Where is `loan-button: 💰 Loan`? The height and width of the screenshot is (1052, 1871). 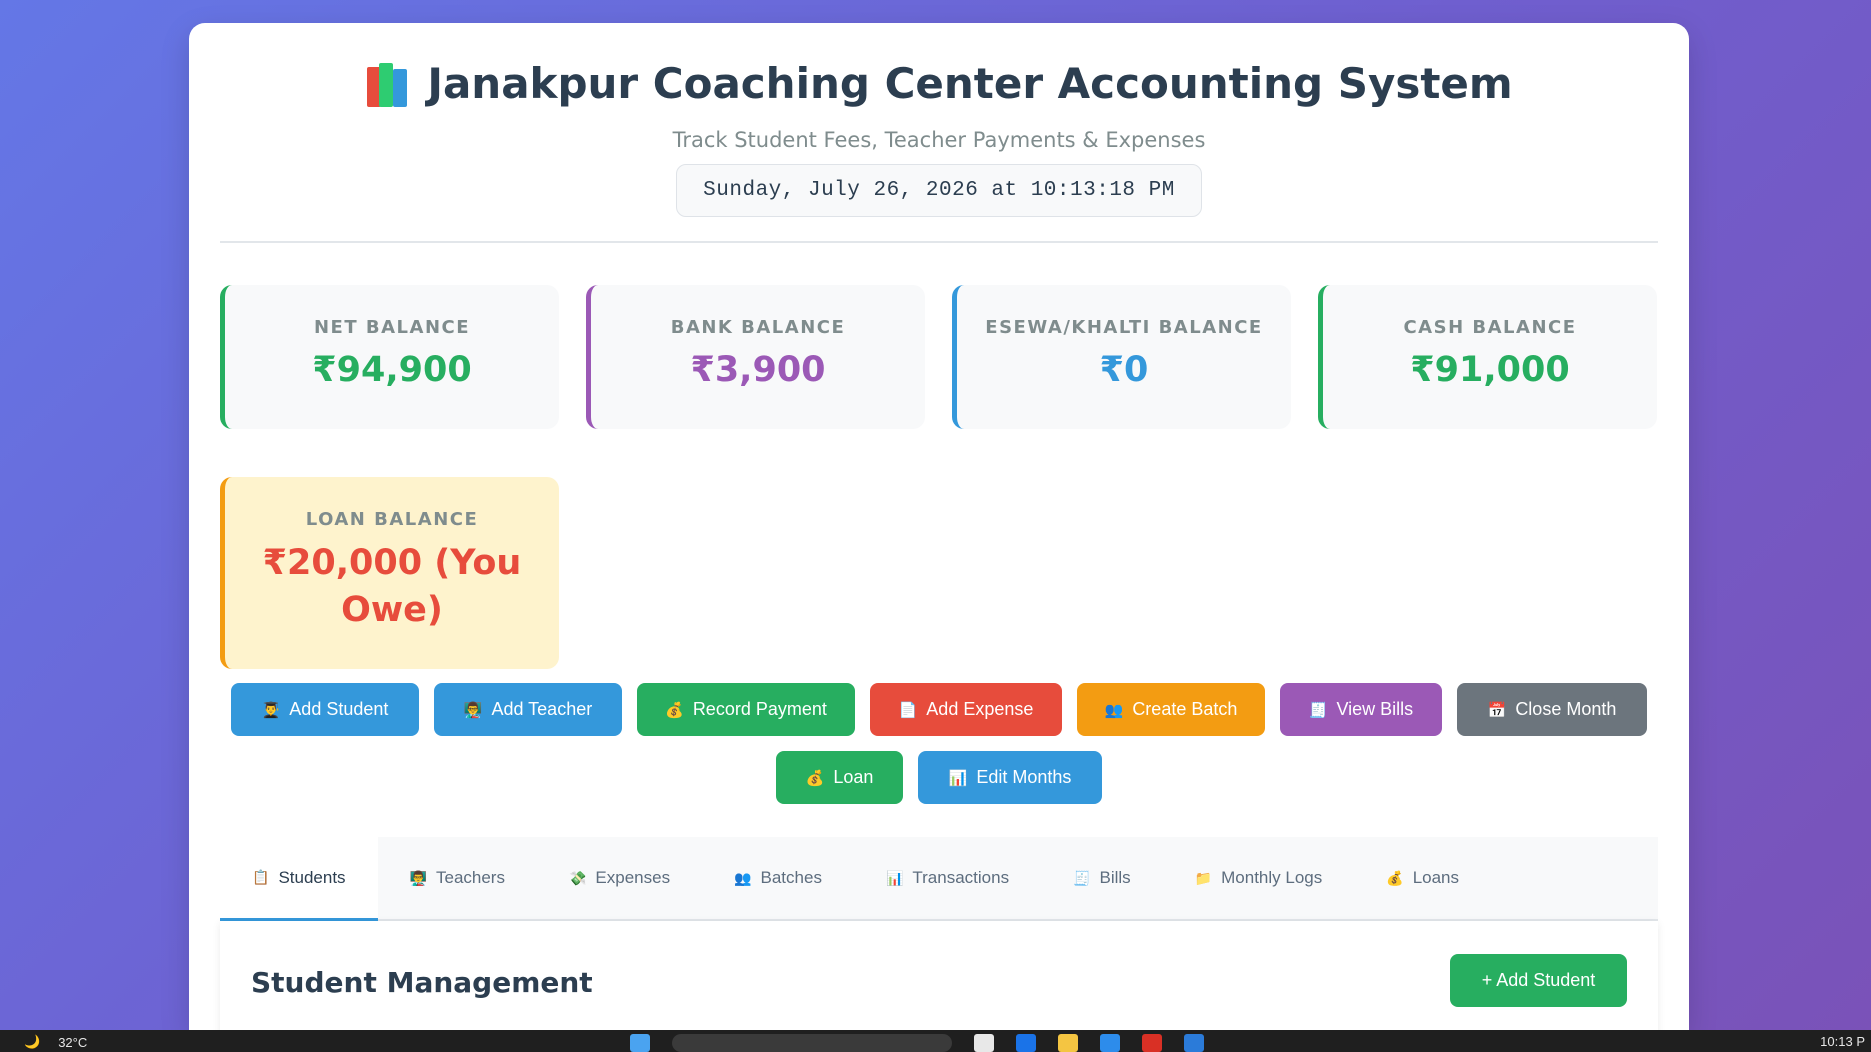
loan-button: 💰 Loan is located at coordinates (839, 777).